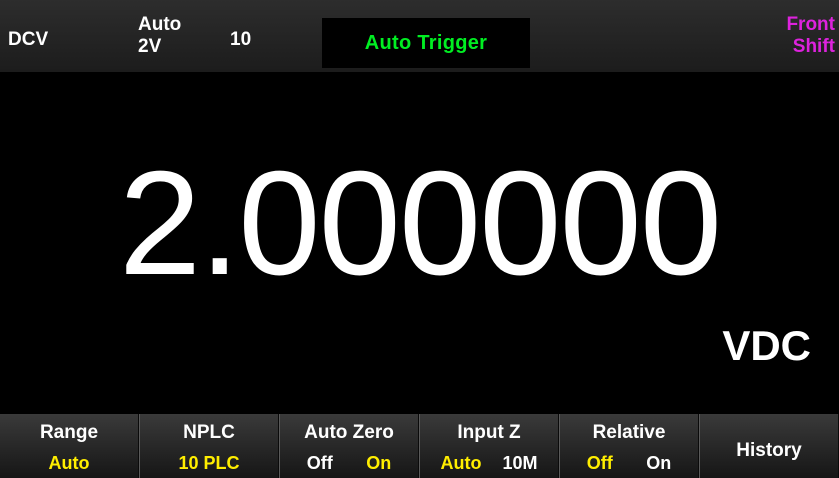  I want to click on nplc-softkey-title: NPLC, so click(209, 432).